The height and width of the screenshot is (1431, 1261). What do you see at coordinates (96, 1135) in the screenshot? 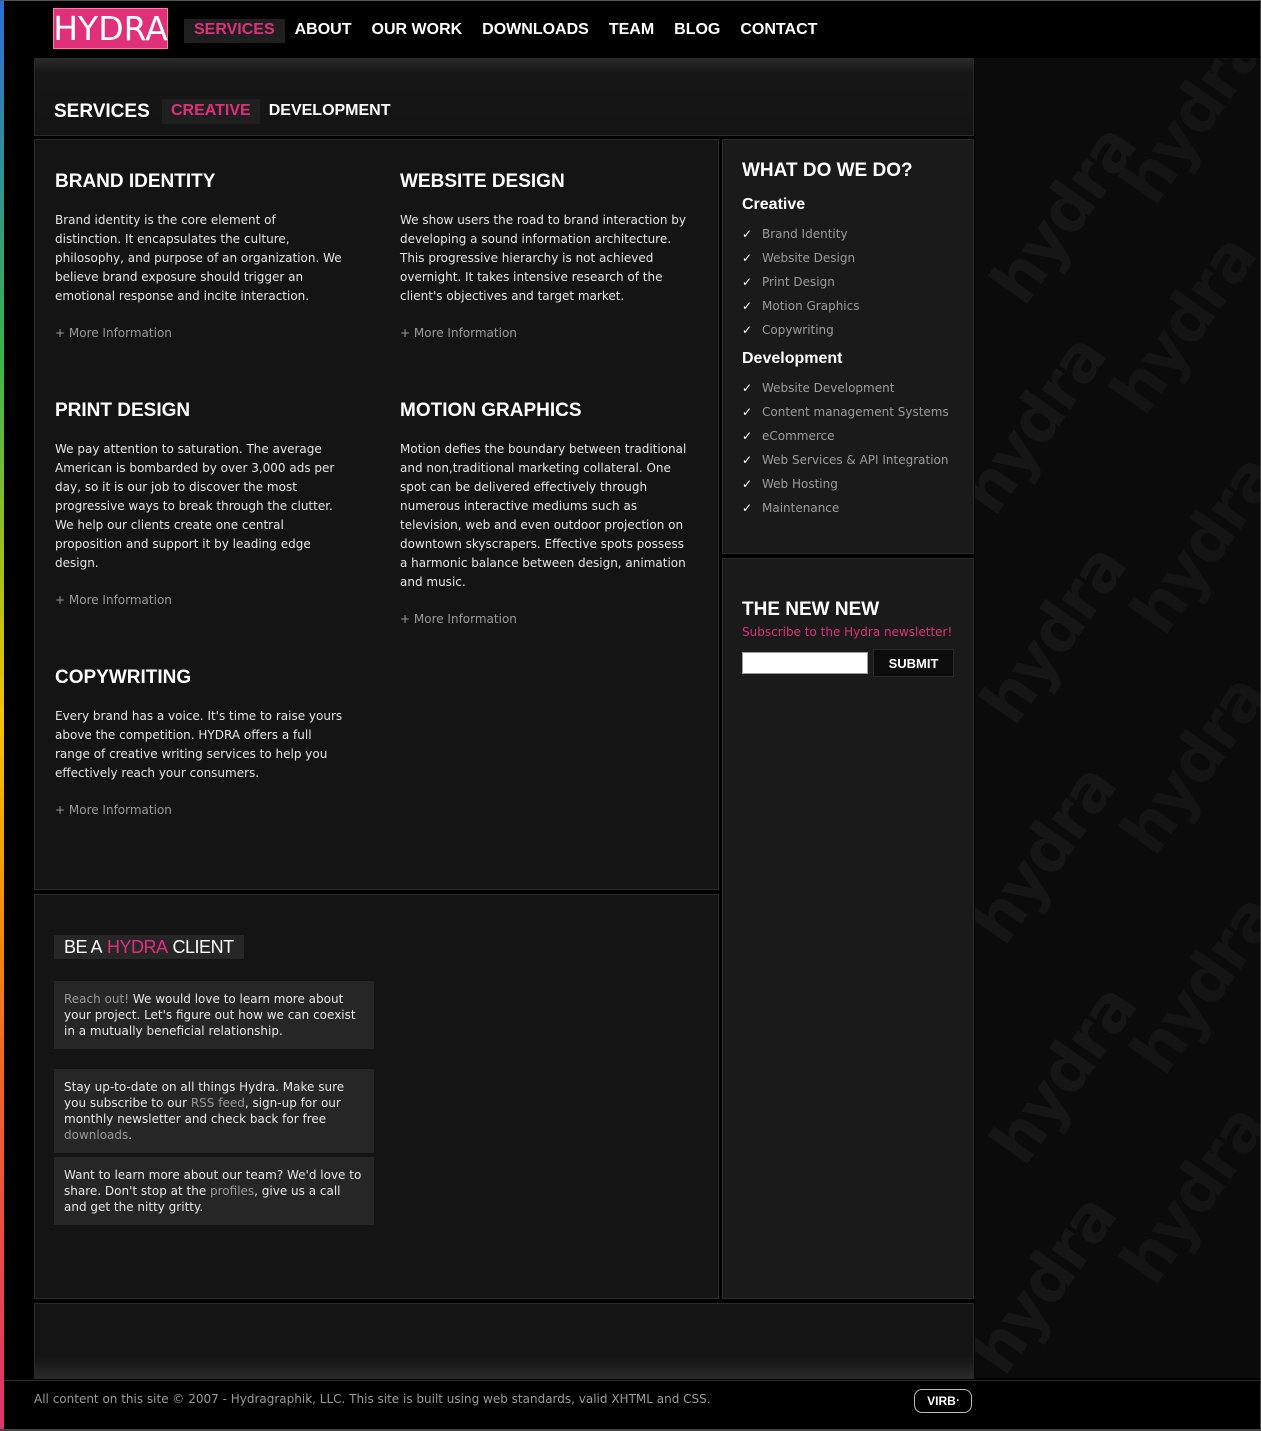
I see `downloads-link: downloads` at bounding box center [96, 1135].